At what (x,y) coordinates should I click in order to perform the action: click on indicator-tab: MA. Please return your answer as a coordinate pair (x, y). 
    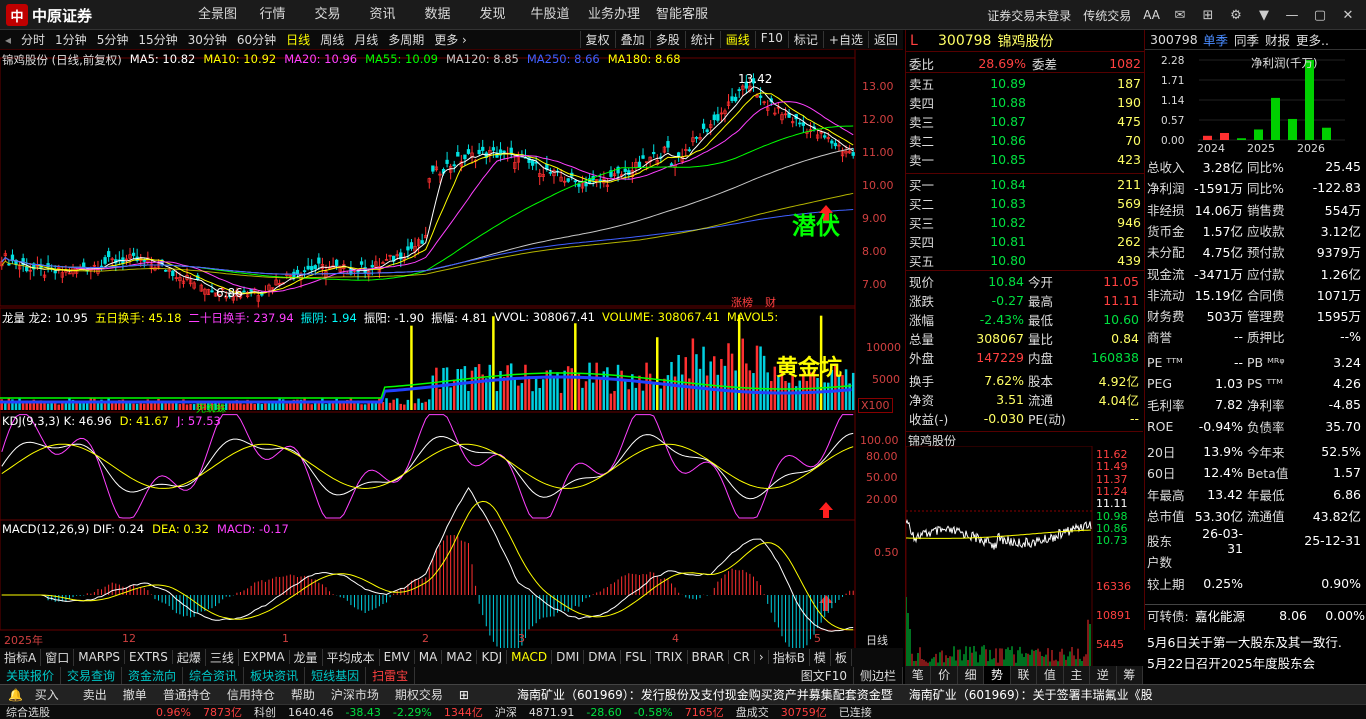
    Looking at the image, I should click on (429, 657).